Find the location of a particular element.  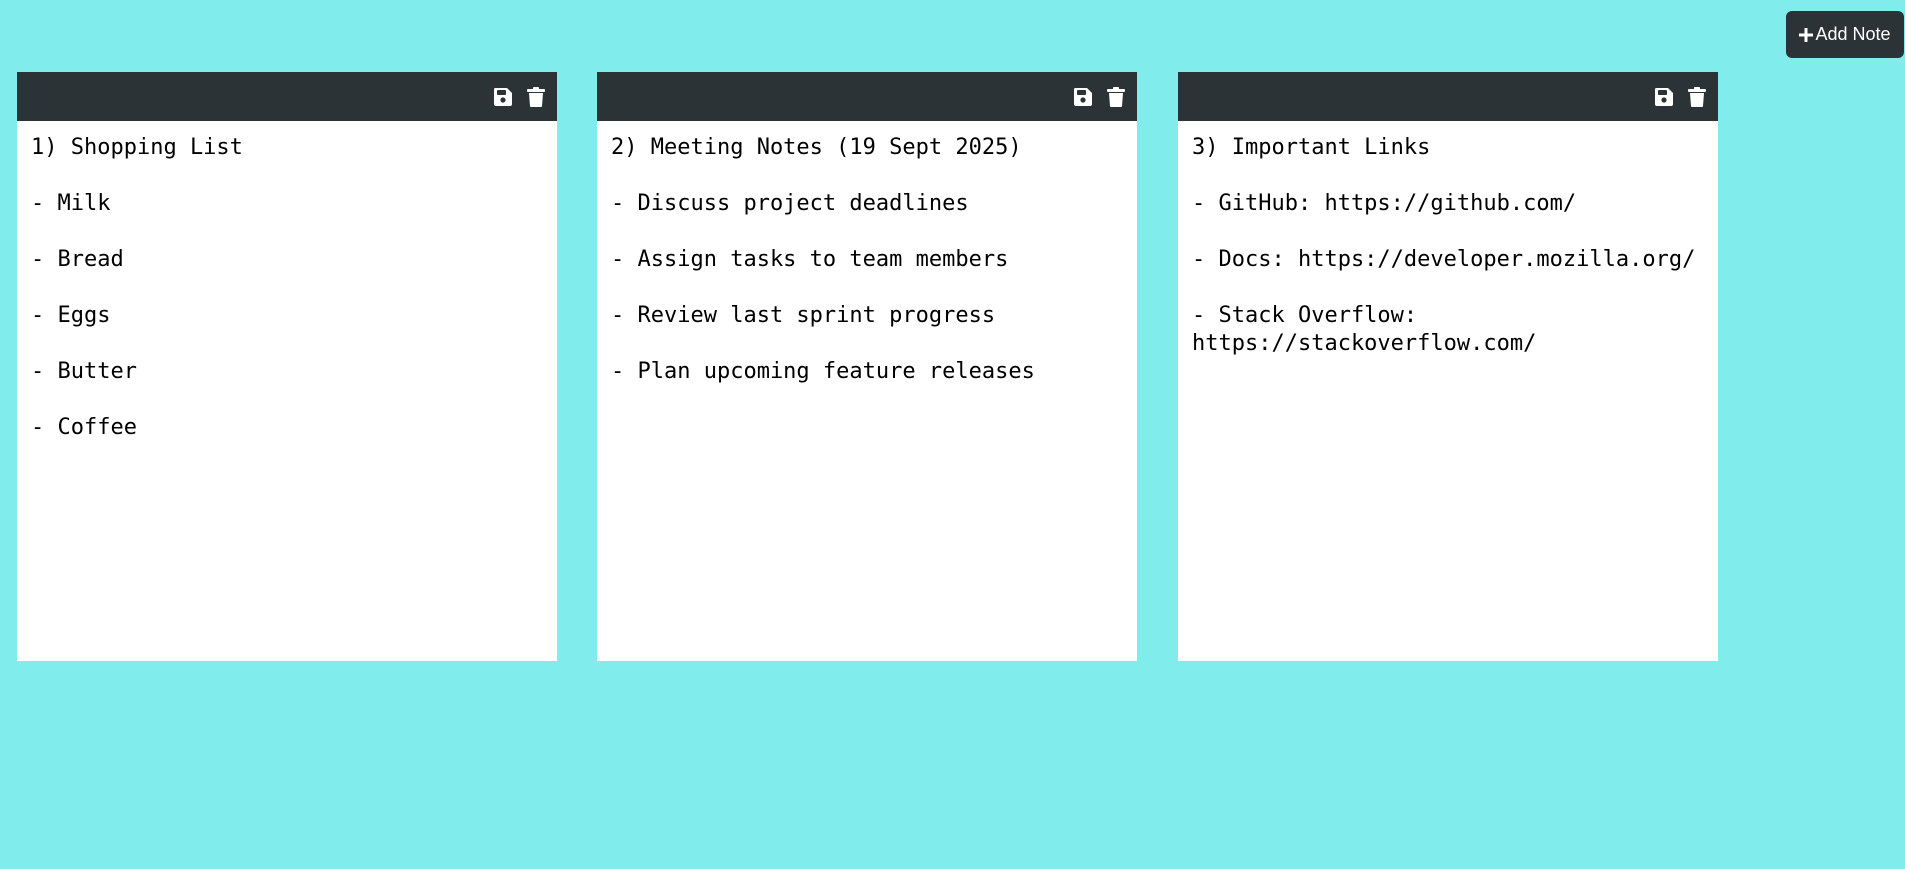

plus-icon is located at coordinates (1806, 34).